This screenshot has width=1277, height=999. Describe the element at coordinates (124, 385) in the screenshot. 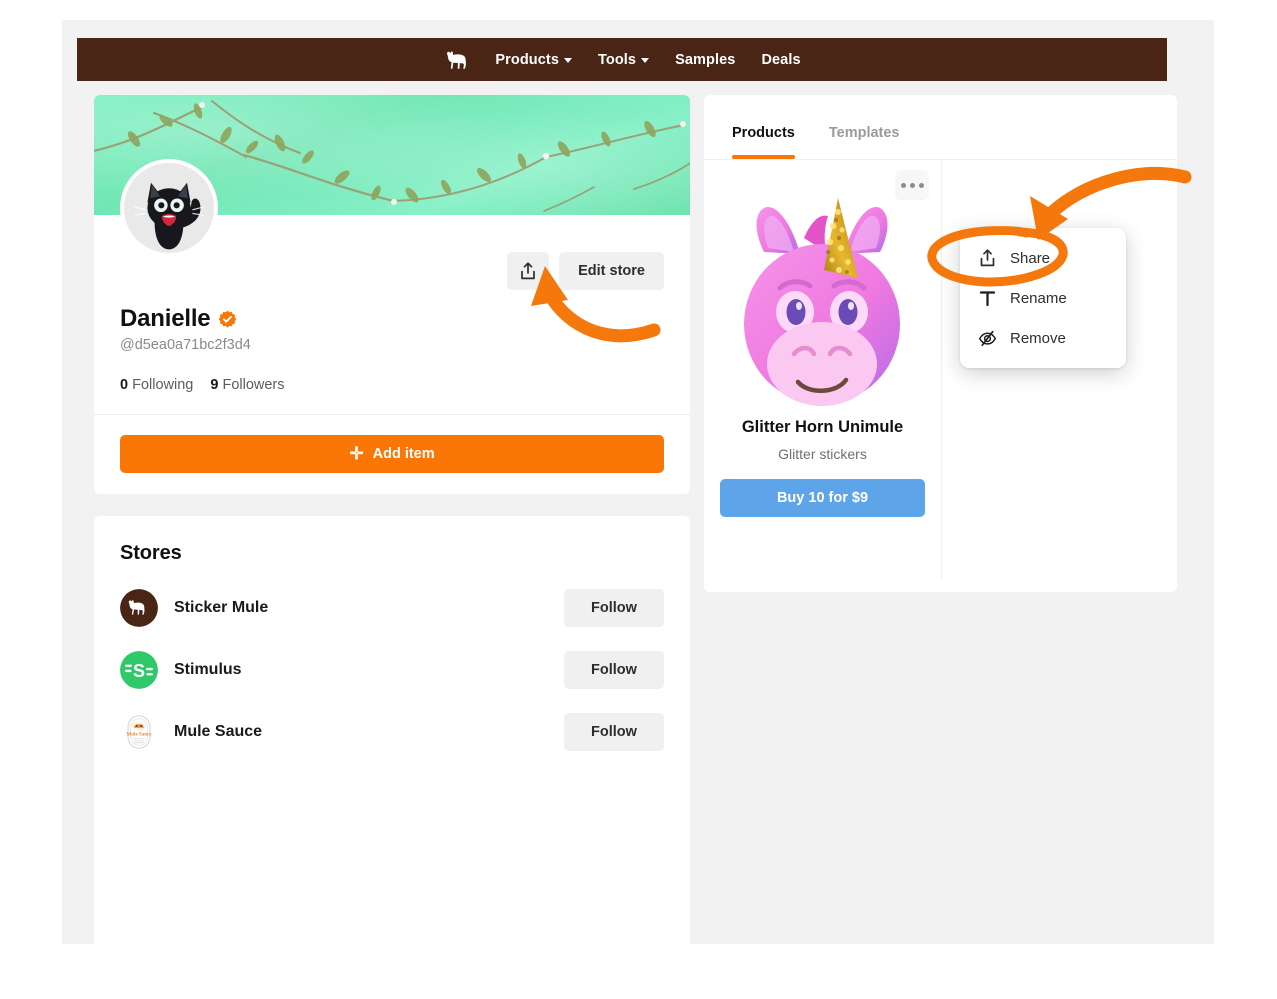

I see `following-count: 0` at that location.